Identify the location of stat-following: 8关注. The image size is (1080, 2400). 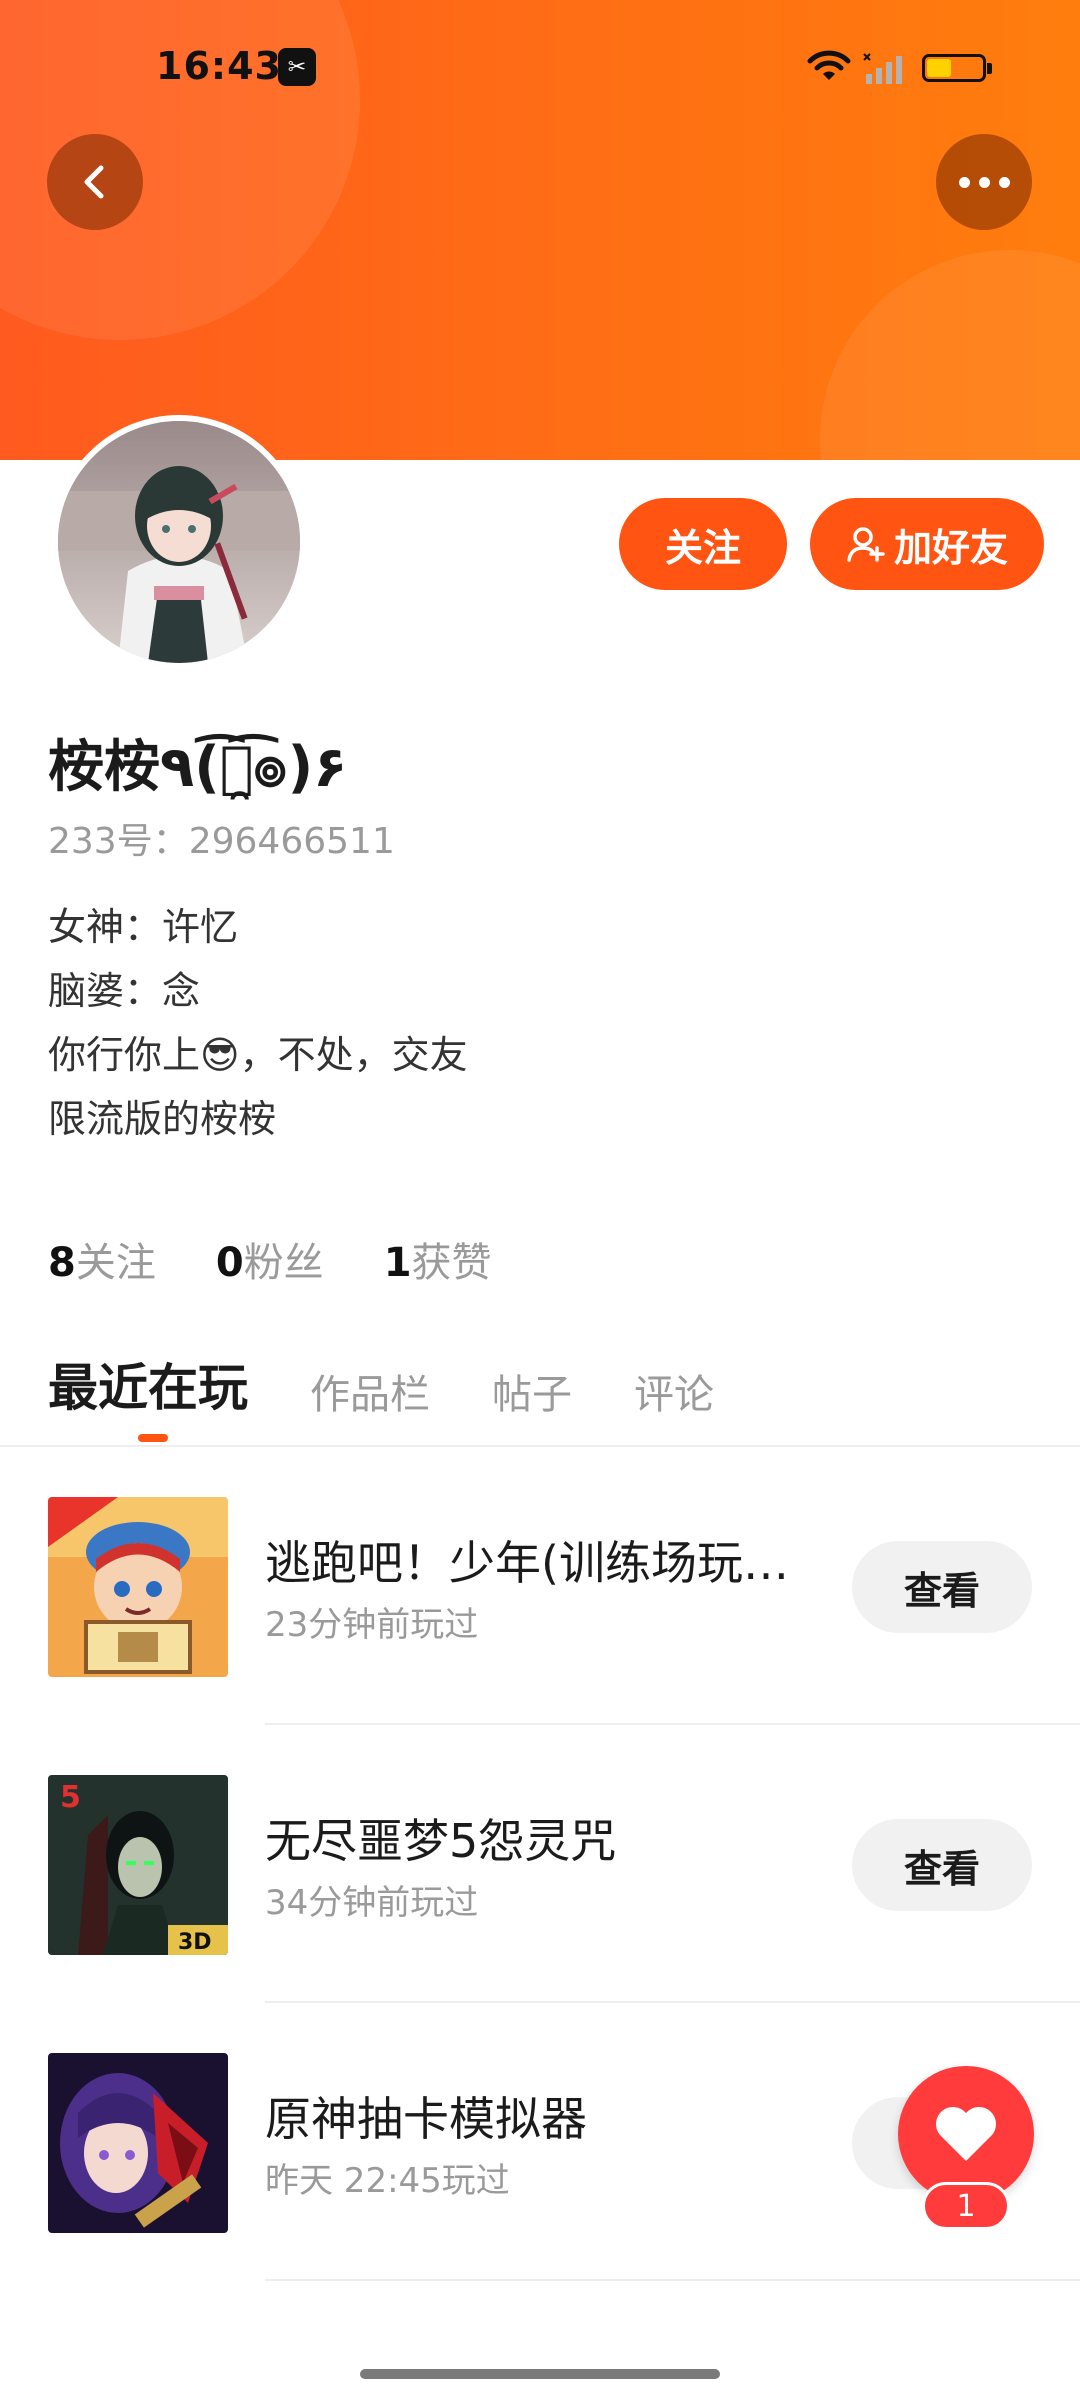
(102, 1259).